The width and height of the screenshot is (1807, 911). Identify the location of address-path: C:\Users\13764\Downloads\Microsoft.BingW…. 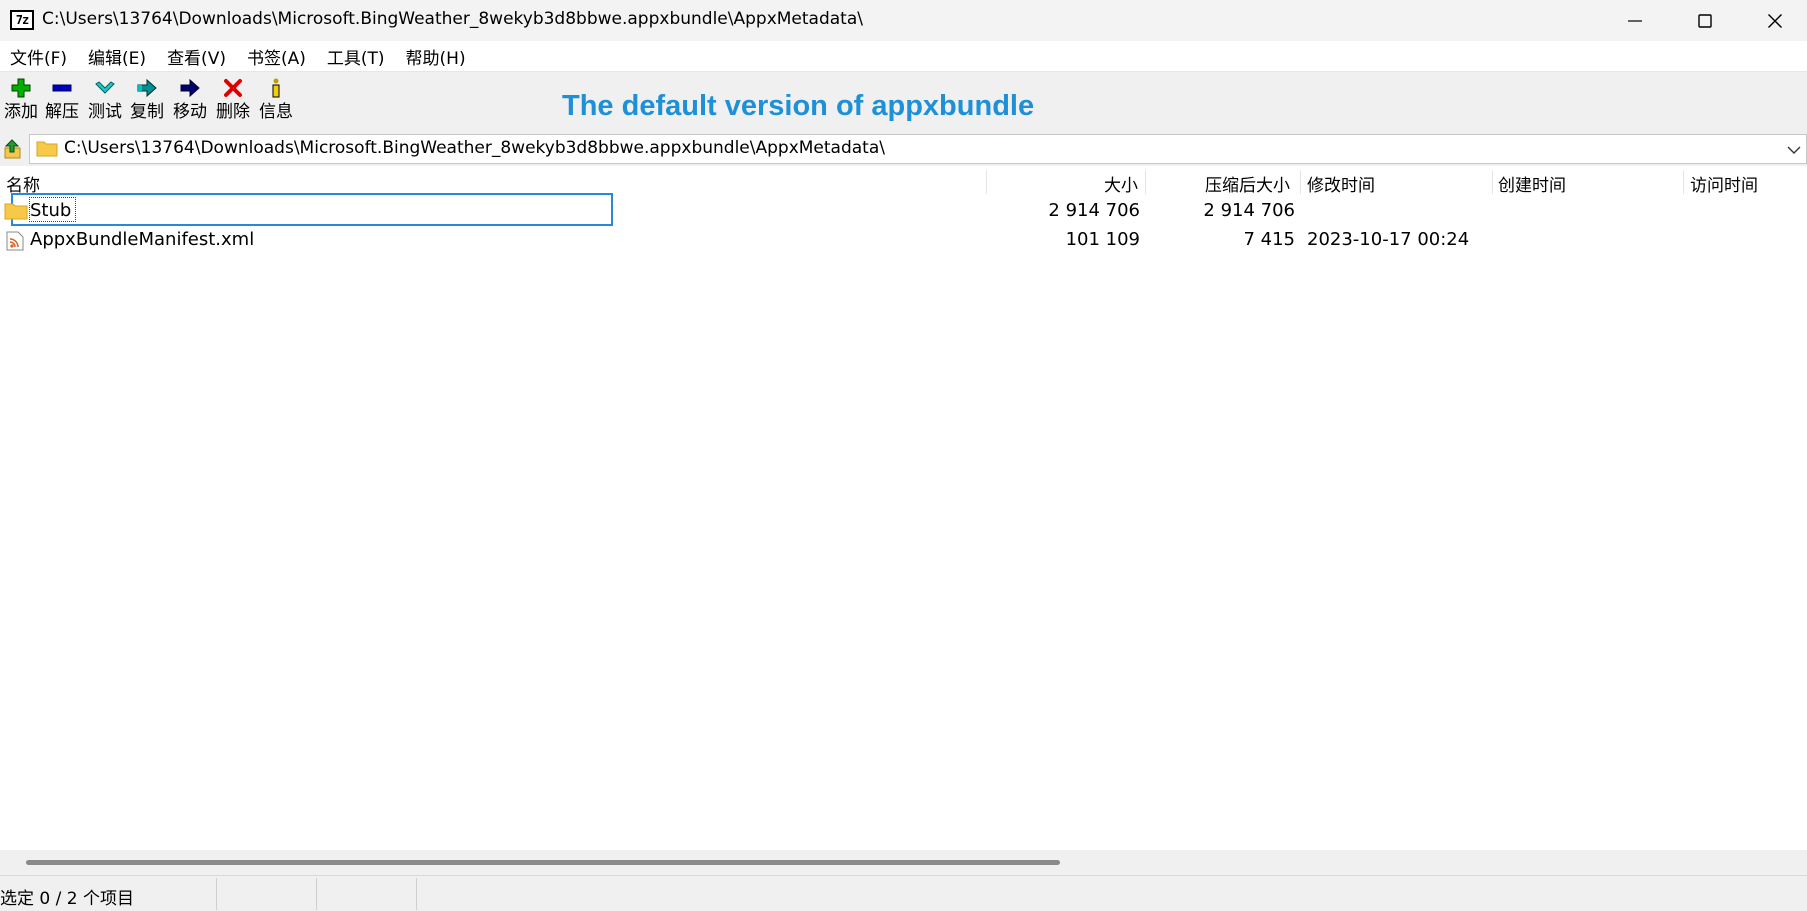
(474, 148).